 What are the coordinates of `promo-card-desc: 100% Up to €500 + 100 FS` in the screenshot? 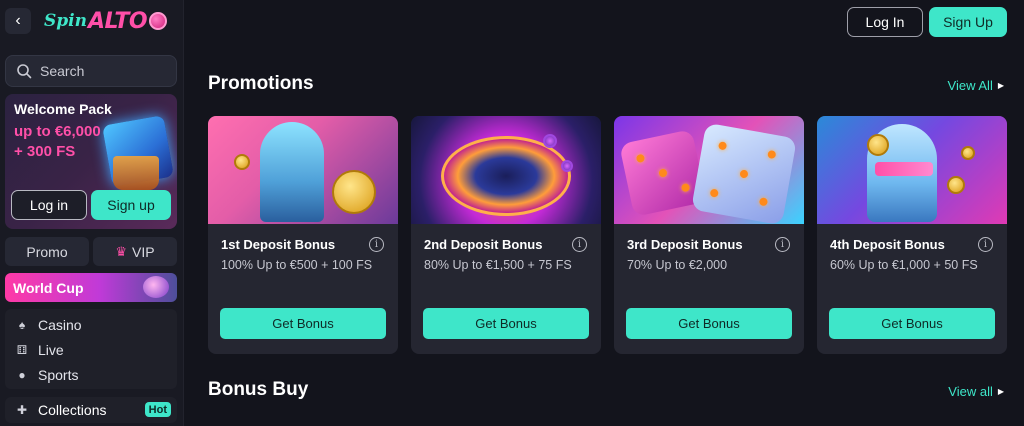 It's located at (297, 265).